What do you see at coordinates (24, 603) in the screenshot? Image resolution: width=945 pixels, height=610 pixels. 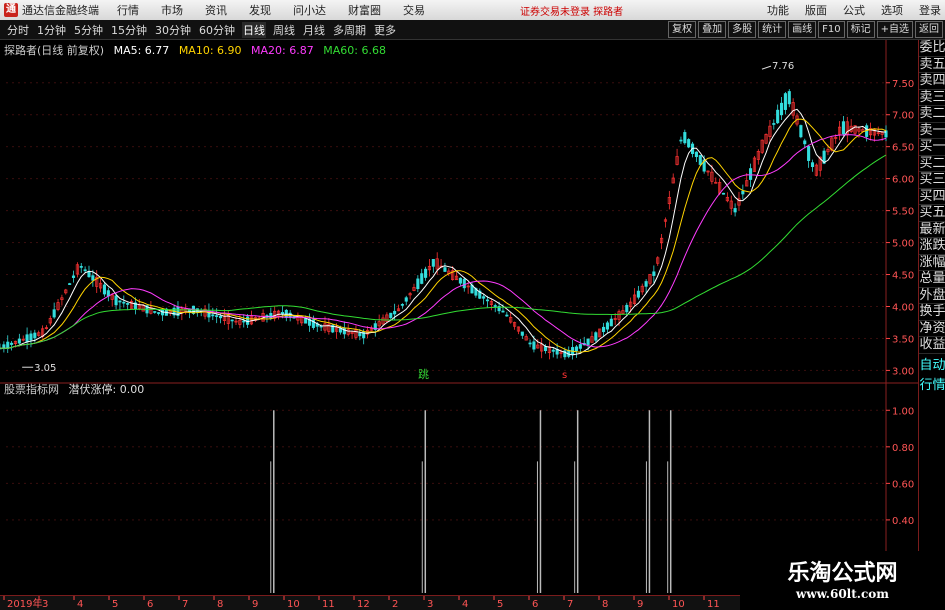 I see `date-tick-label: 2019年` at bounding box center [24, 603].